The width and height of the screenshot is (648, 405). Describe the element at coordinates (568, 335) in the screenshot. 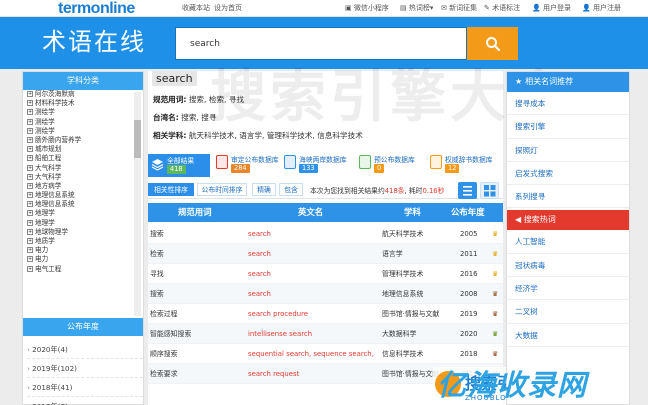

I see `hot-word-item: 大数据` at that location.